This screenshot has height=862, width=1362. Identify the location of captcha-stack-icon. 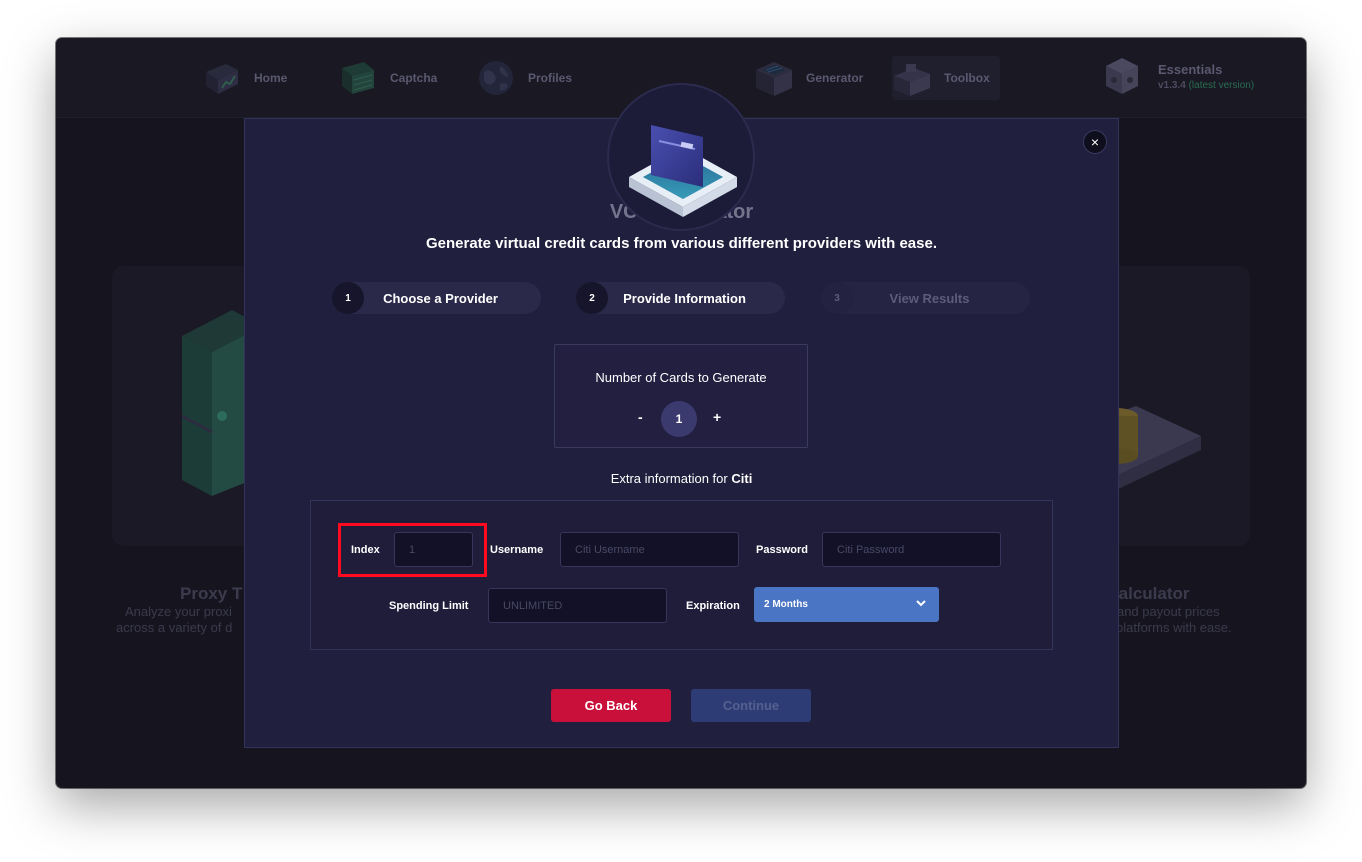
(358, 78).